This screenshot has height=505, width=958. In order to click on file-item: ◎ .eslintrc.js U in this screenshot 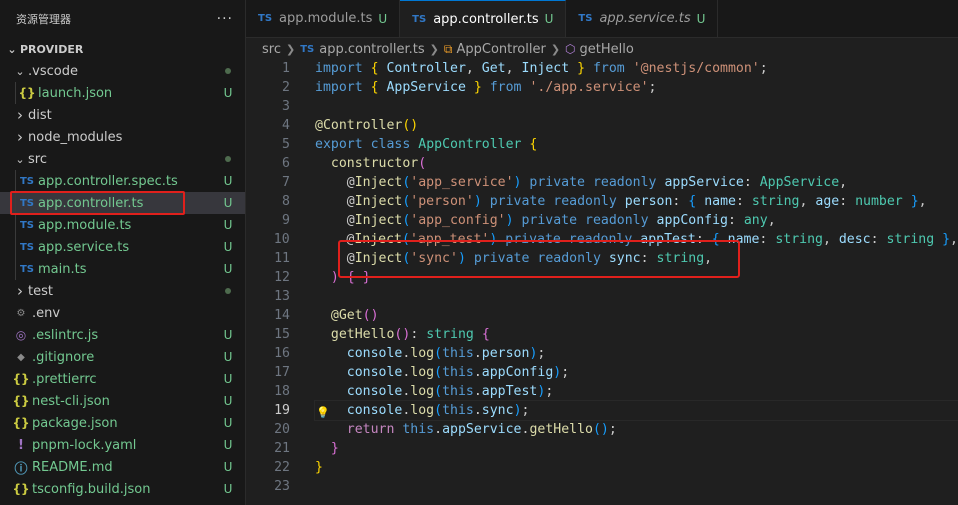, I will do `click(122, 335)`.